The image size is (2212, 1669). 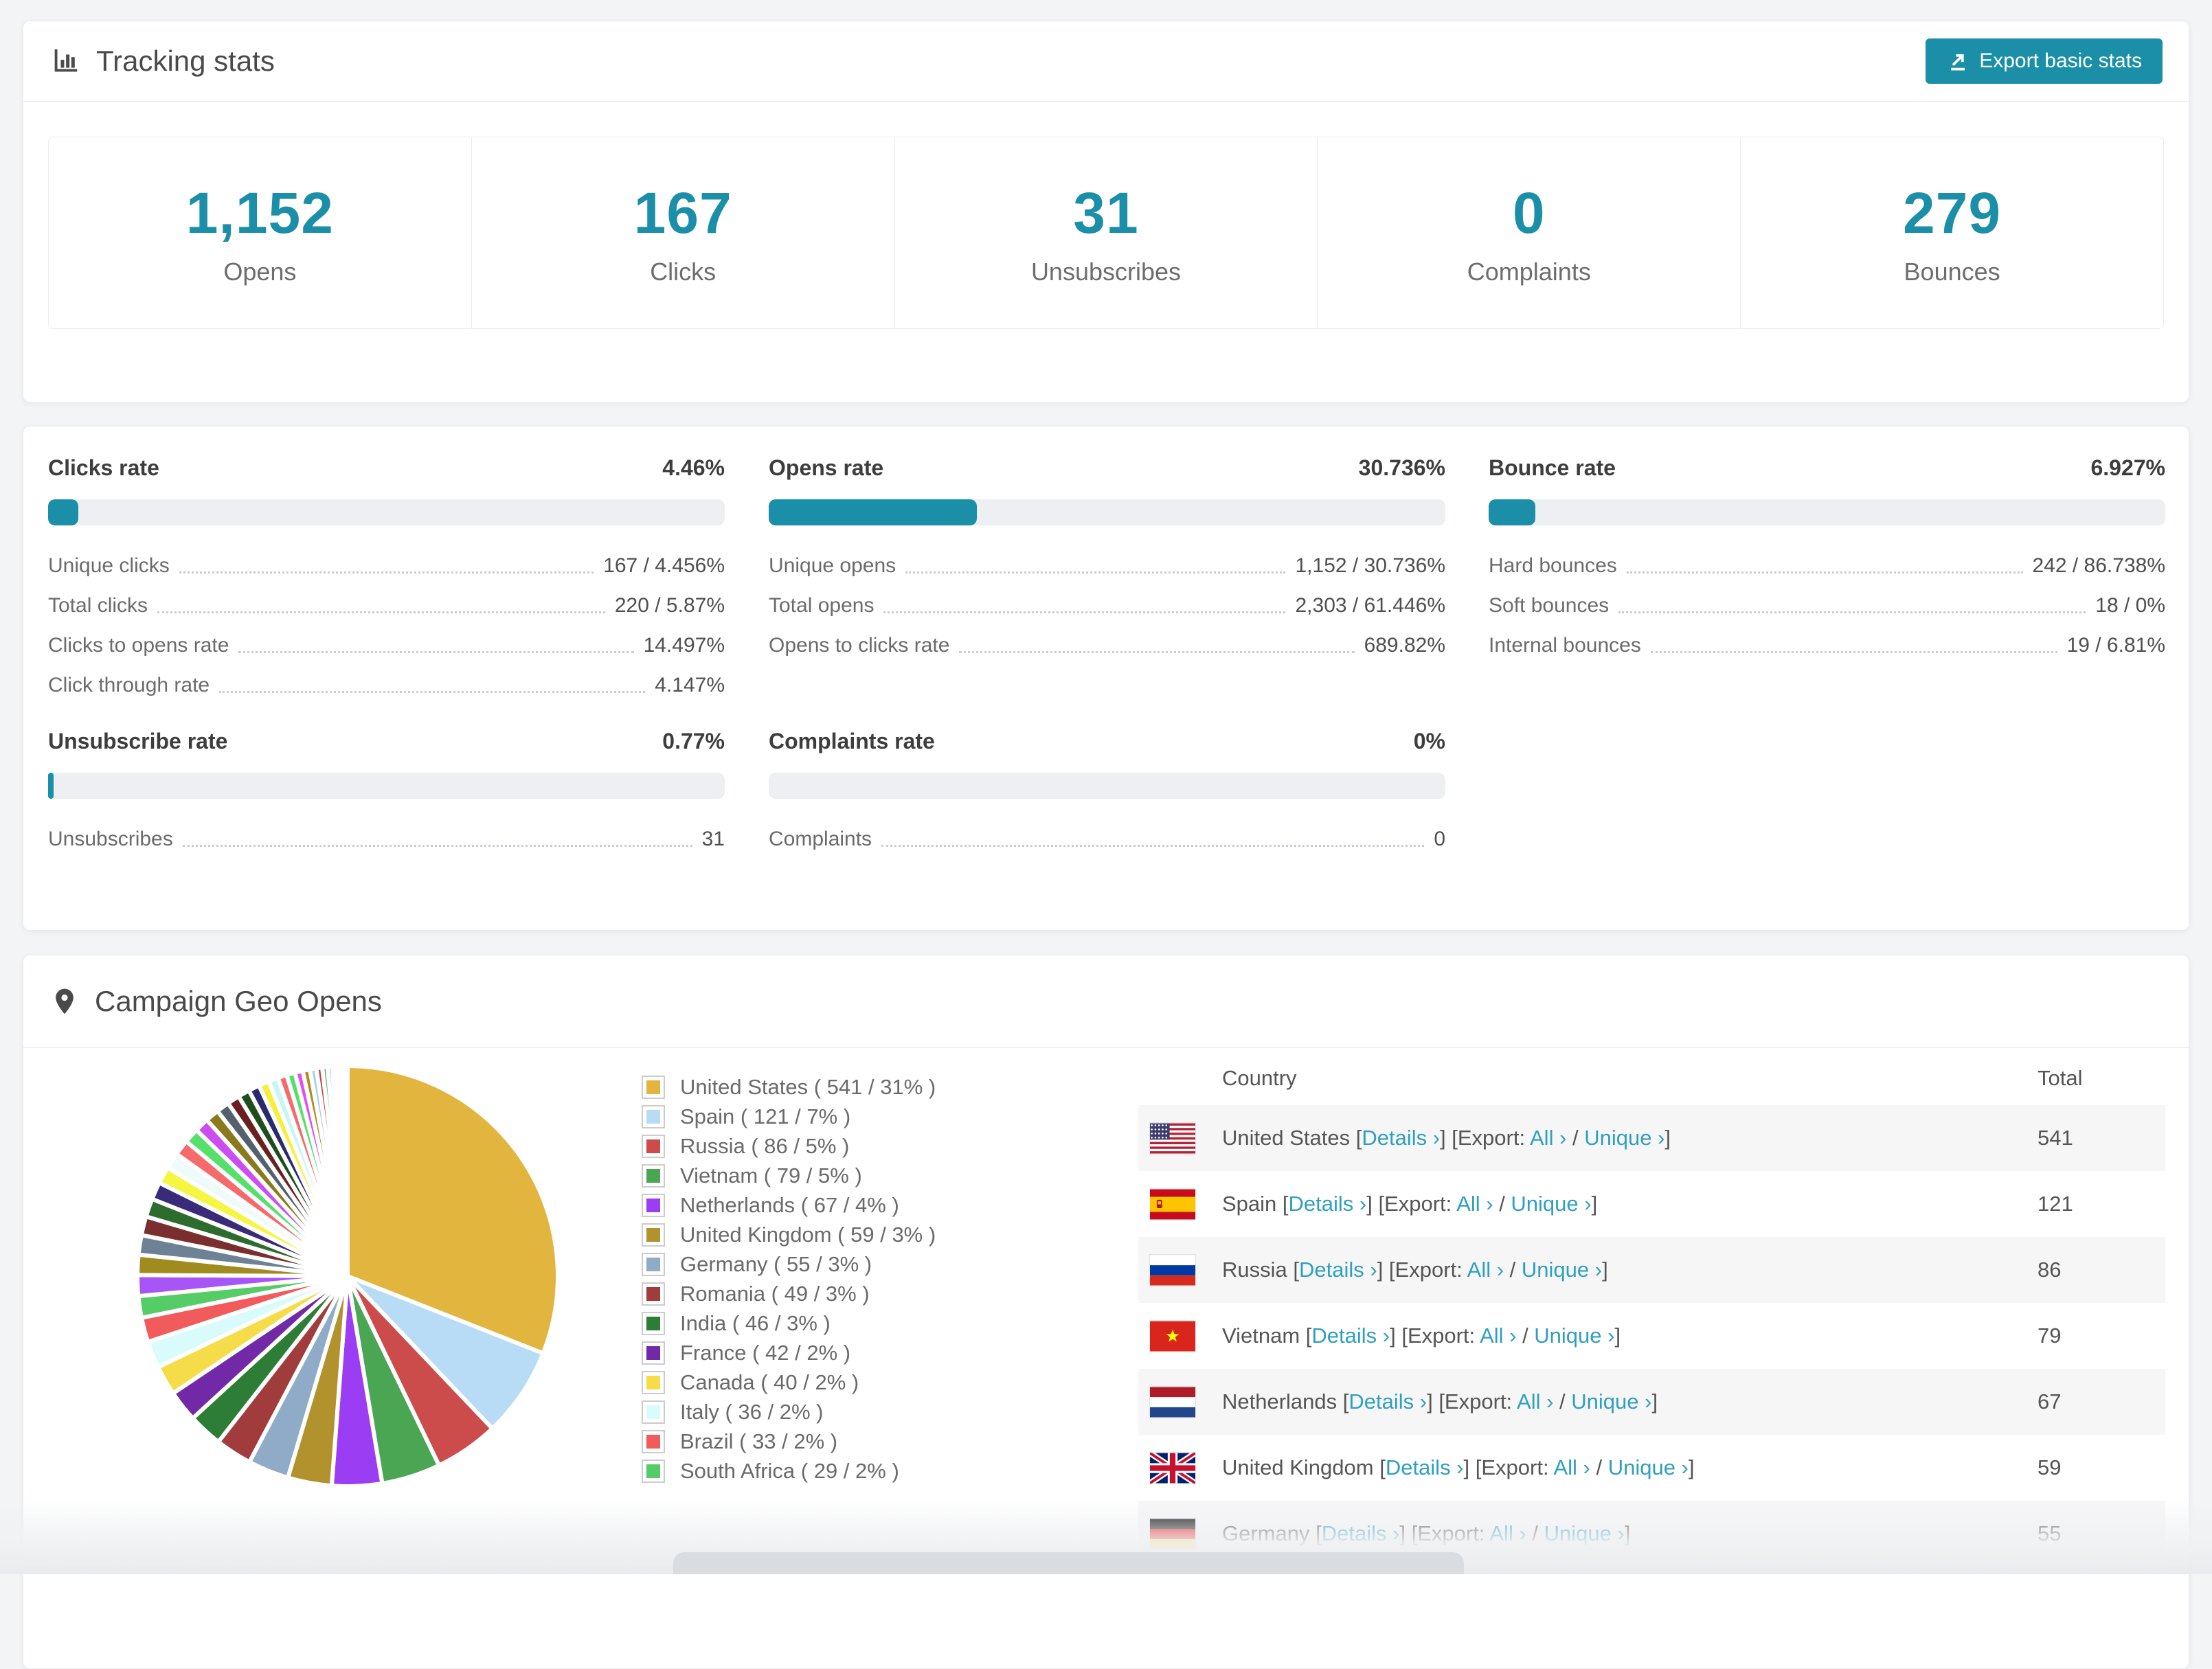 I want to click on card-title: Tracking stats, so click(x=185, y=61).